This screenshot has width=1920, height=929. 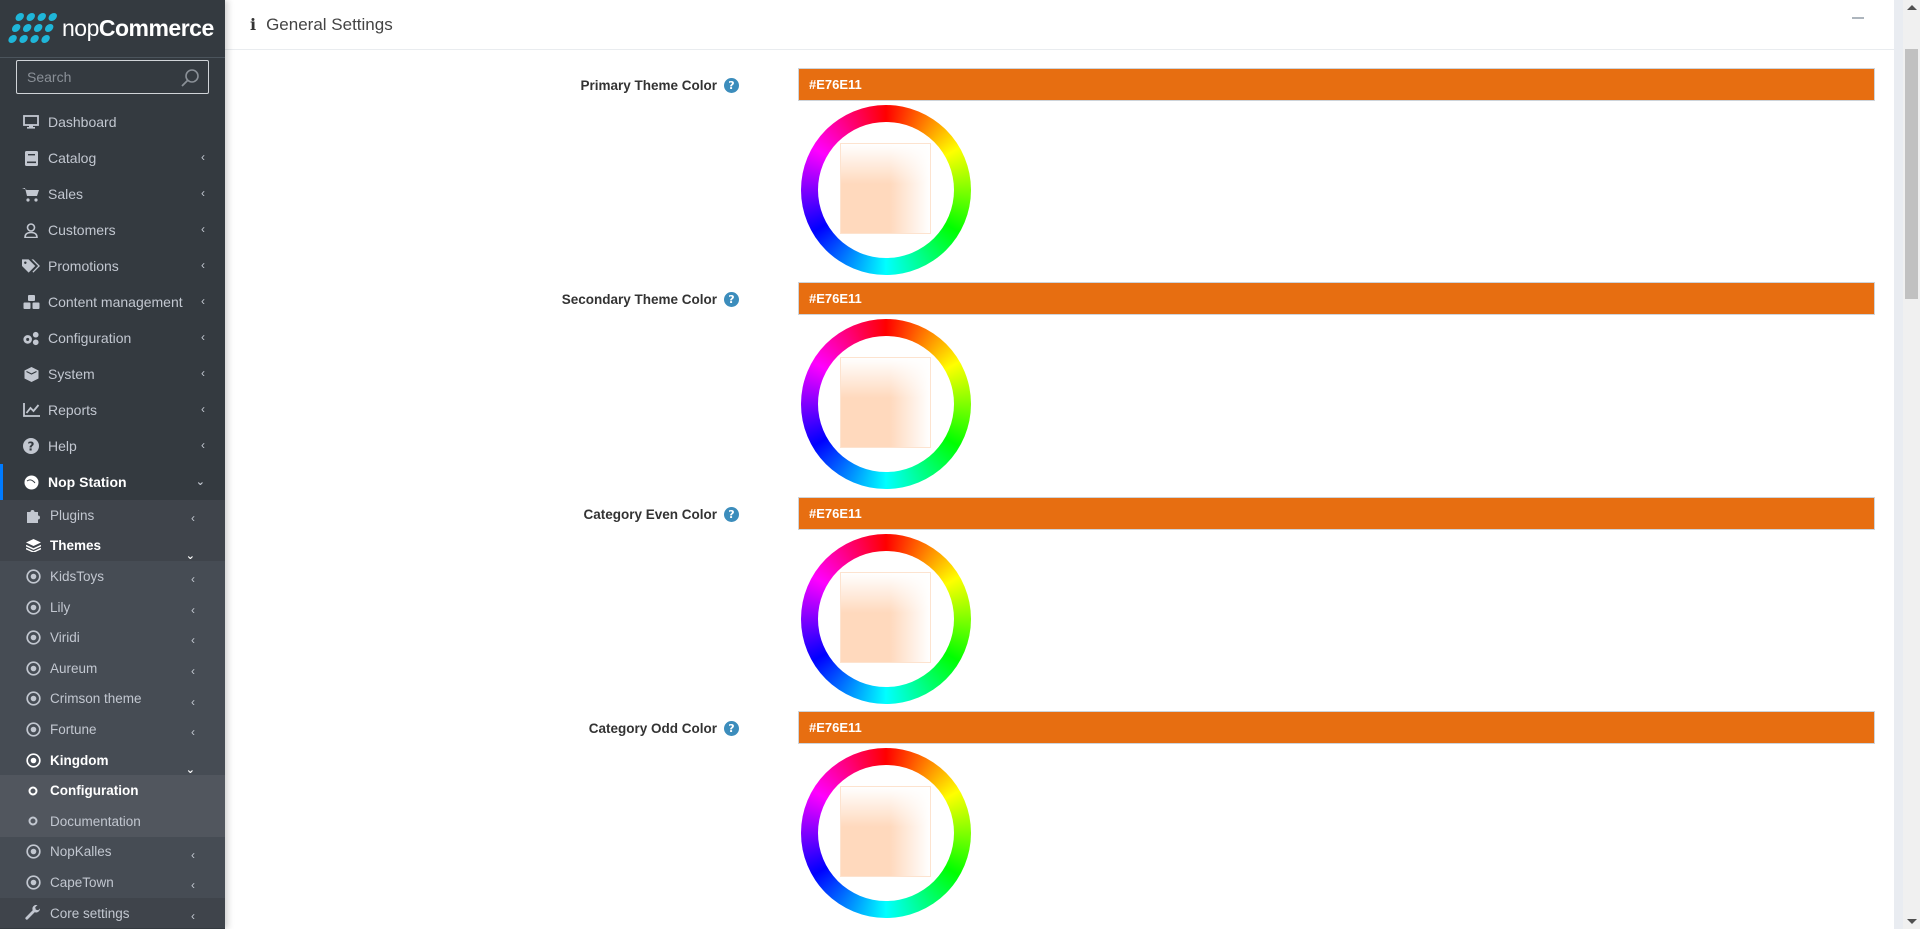 I want to click on sidebar-item-label: Fortune, so click(x=73, y=729).